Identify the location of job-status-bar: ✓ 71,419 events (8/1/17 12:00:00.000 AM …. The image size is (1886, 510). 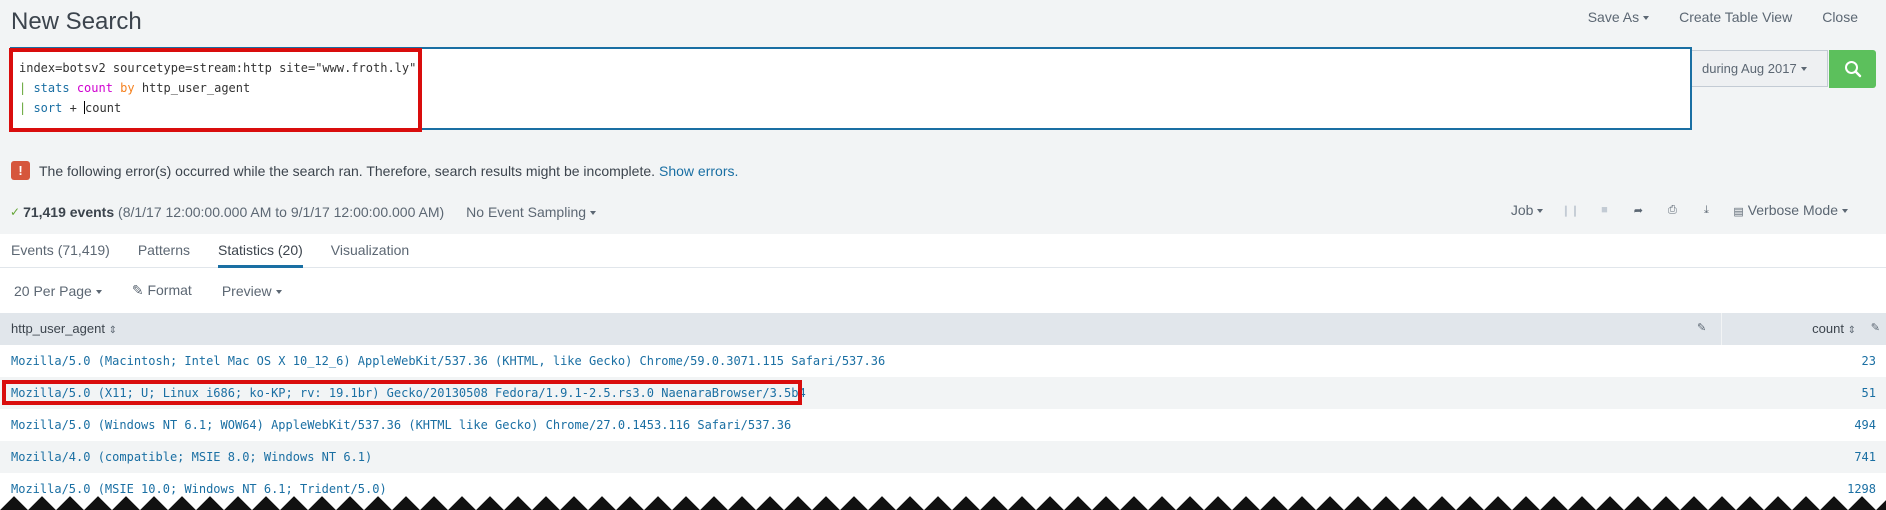
(943, 212).